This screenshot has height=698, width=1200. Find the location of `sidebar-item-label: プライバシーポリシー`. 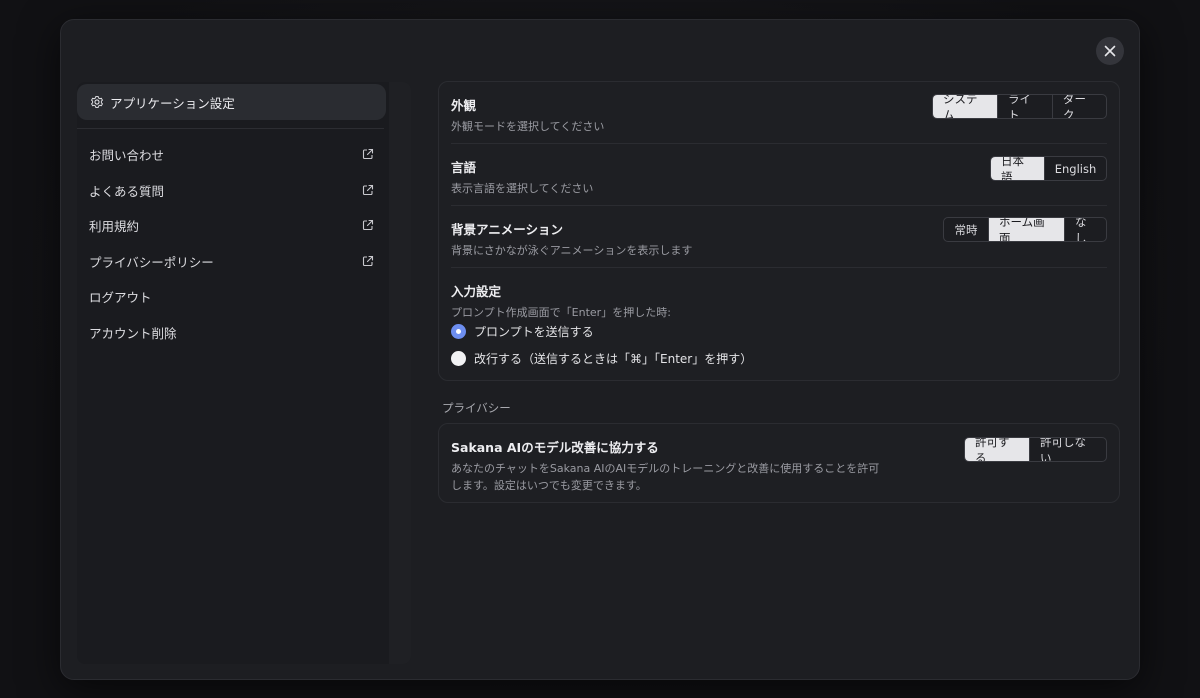

sidebar-item-label: プライバシーポリシー is located at coordinates (151, 262).